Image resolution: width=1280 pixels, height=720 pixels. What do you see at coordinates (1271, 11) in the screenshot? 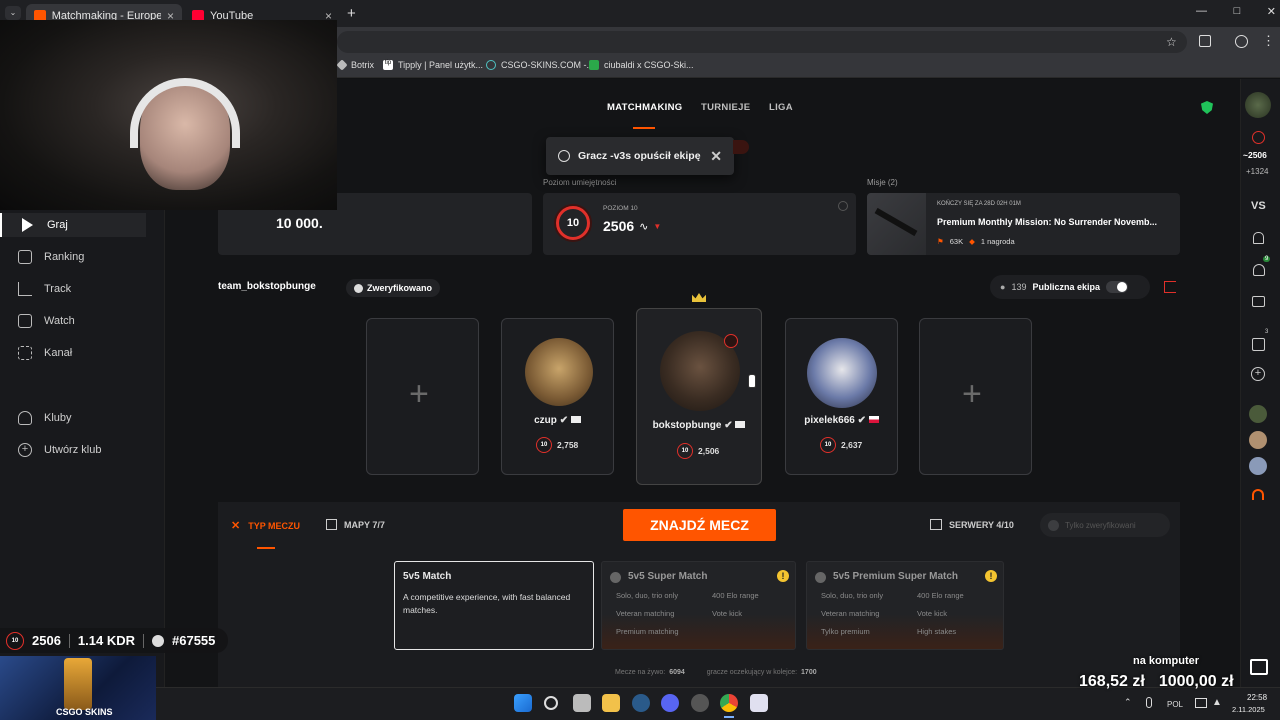
I see `close-window-icon: ✕` at bounding box center [1271, 11].